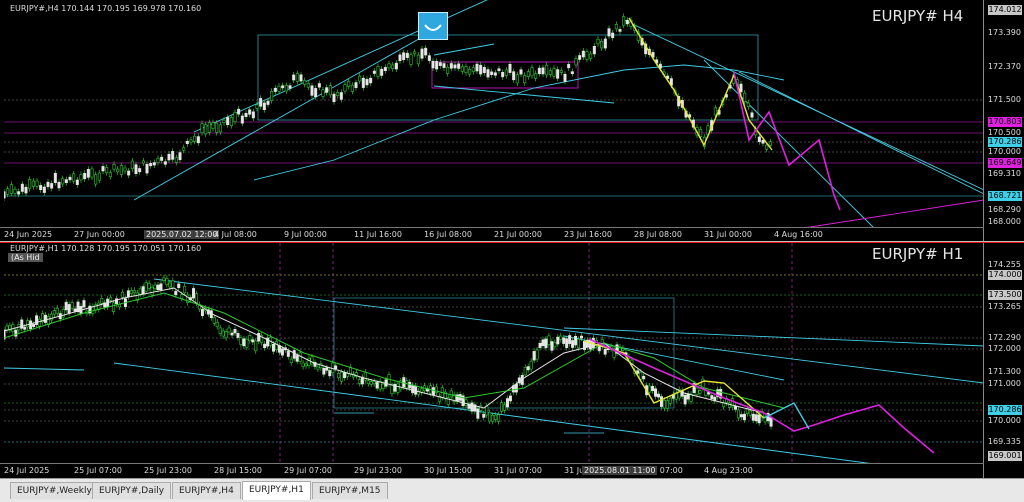  Describe the element at coordinates (276, 490) in the screenshot. I see `chart-tab: EURJPY#,H1` at that location.